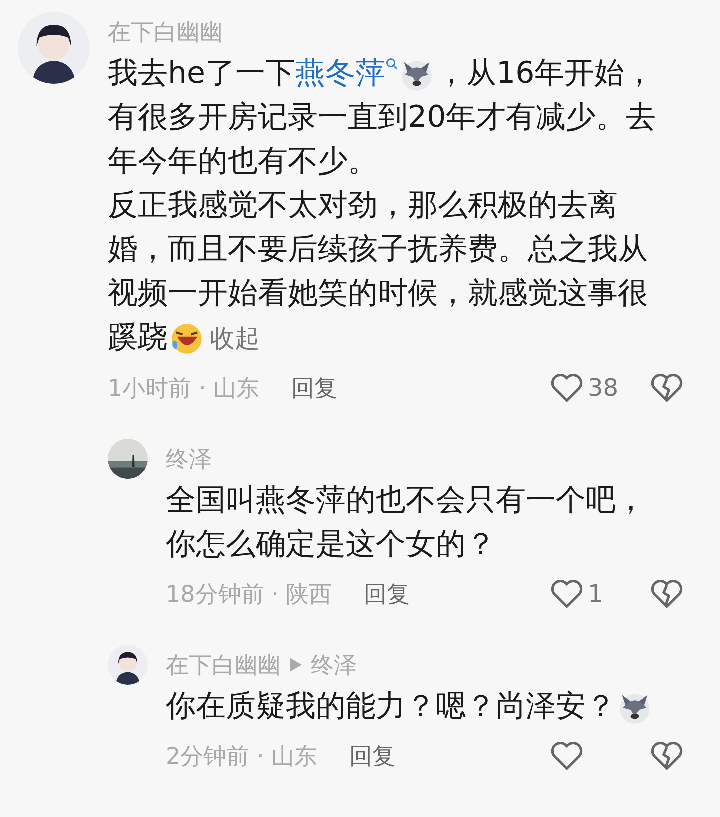 The image size is (720, 817). Describe the element at coordinates (392, 65) in the screenshot. I see `search-icon` at that location.